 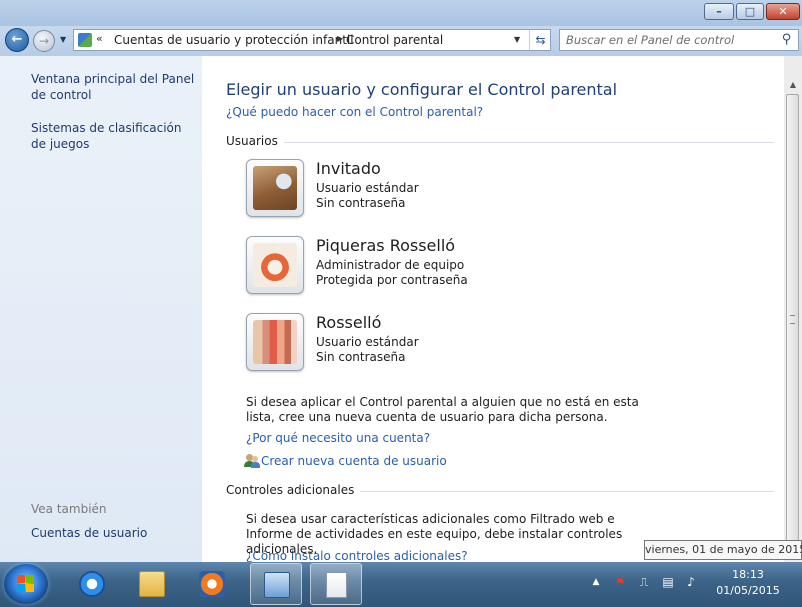 What do you see at coordinates (252, 461) in the screenshot?
I see `create-account-icon` at bounding box center [252, 461].